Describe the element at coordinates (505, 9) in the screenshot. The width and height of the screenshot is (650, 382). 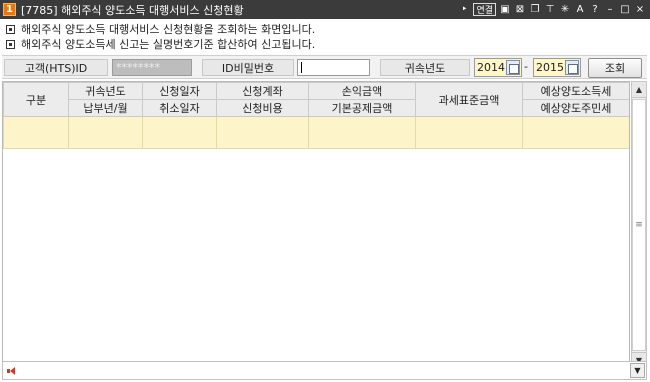
I see `print-icon: ▣` at that location.